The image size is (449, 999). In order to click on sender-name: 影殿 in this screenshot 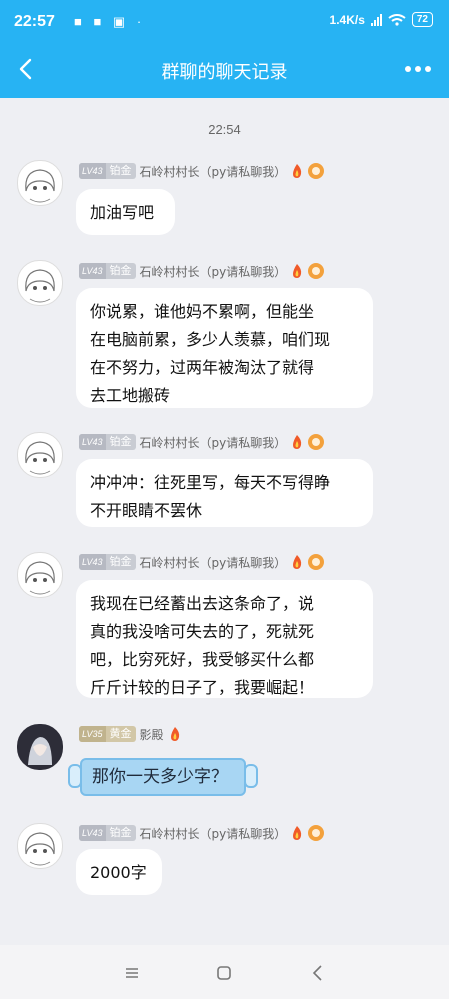, I will do `click(152, 734)`.